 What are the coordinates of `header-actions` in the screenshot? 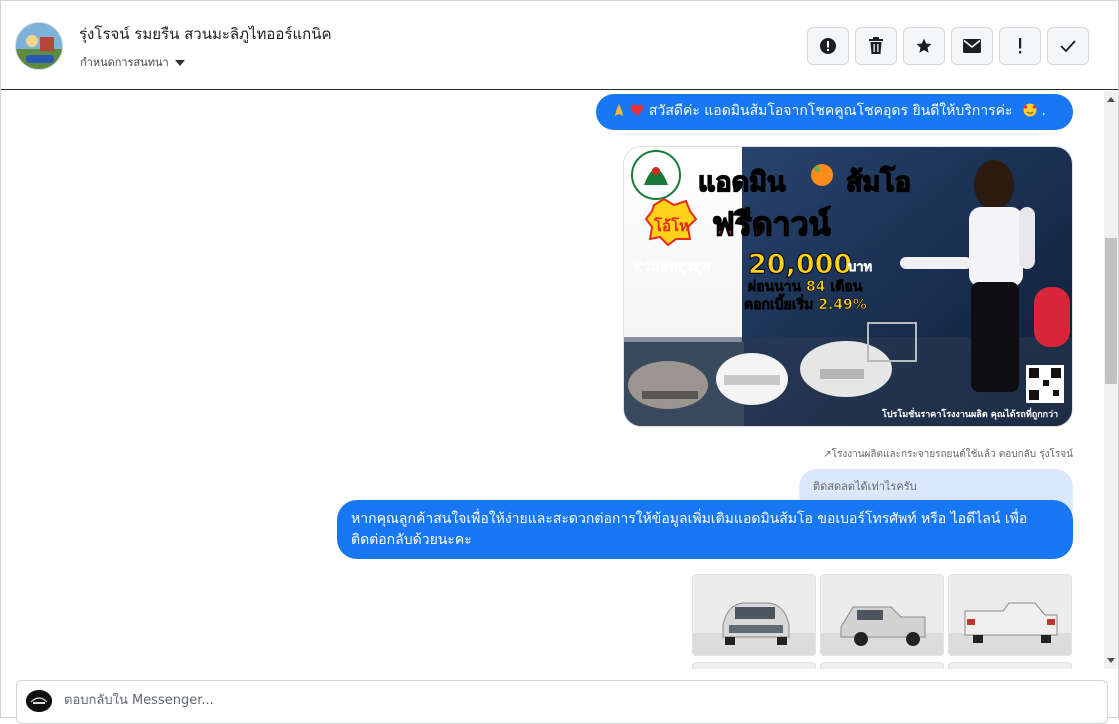 It's located at (948, 46).